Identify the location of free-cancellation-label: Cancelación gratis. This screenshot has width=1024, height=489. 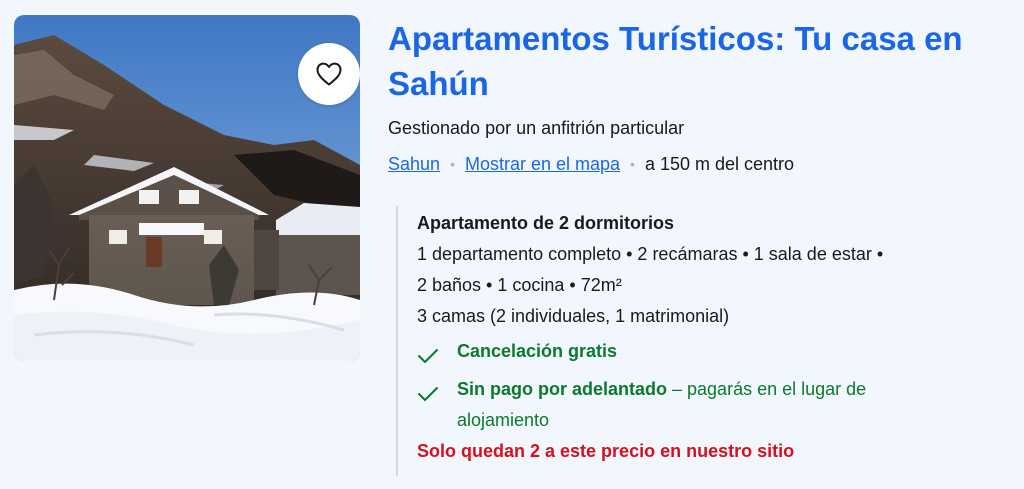
(537, 351).